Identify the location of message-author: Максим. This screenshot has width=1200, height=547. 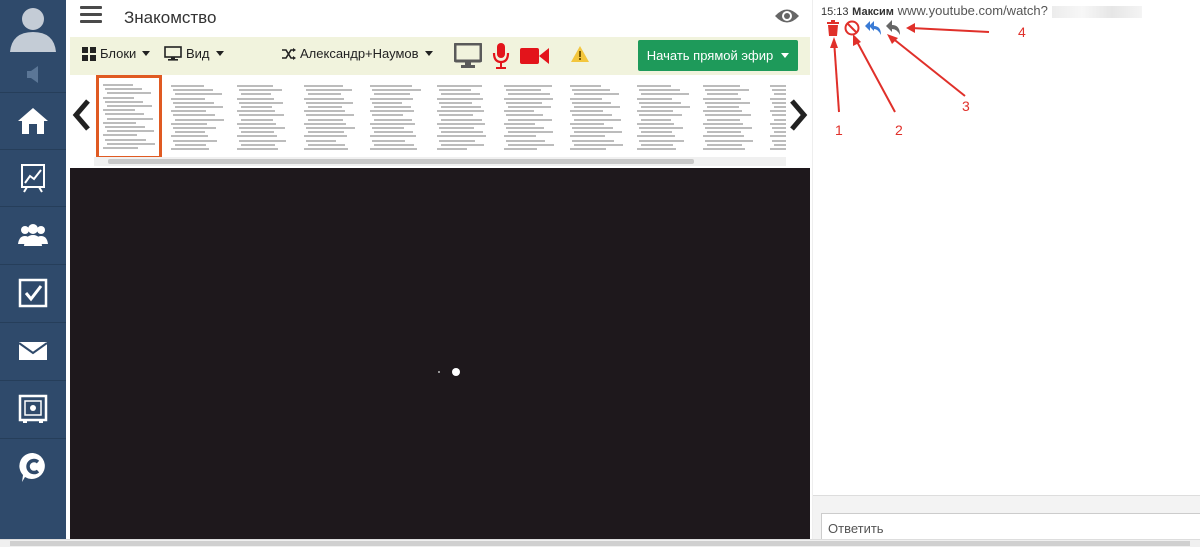
(873, 12).